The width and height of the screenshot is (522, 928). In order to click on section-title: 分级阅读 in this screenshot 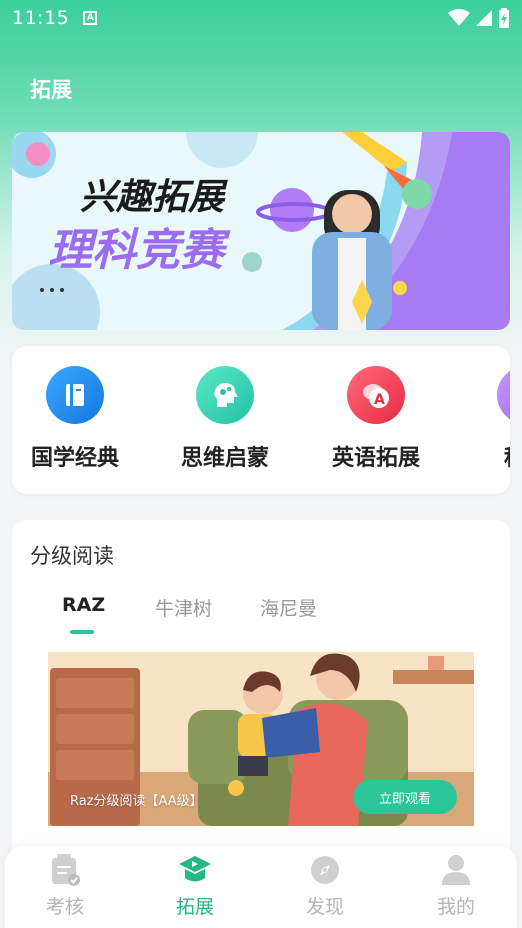, I will do `click(72, 556)`.